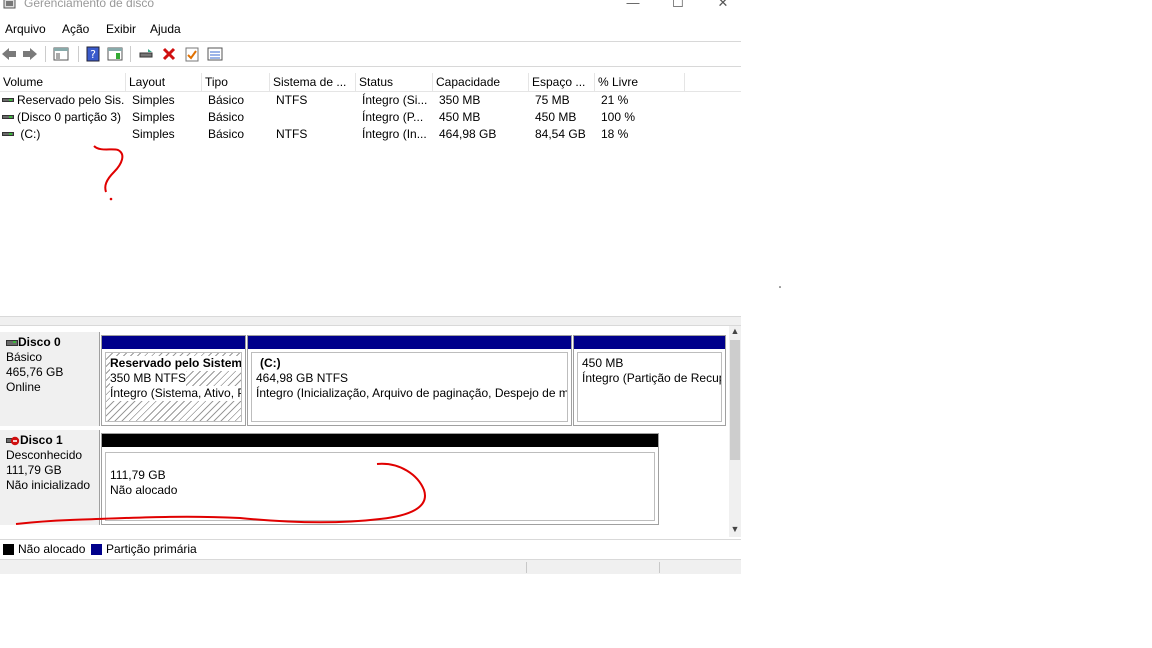  What do you see at coordinates (9, 54) in the screenshot?
I see `back-arrow-icon` at bounding box center [9, 54].